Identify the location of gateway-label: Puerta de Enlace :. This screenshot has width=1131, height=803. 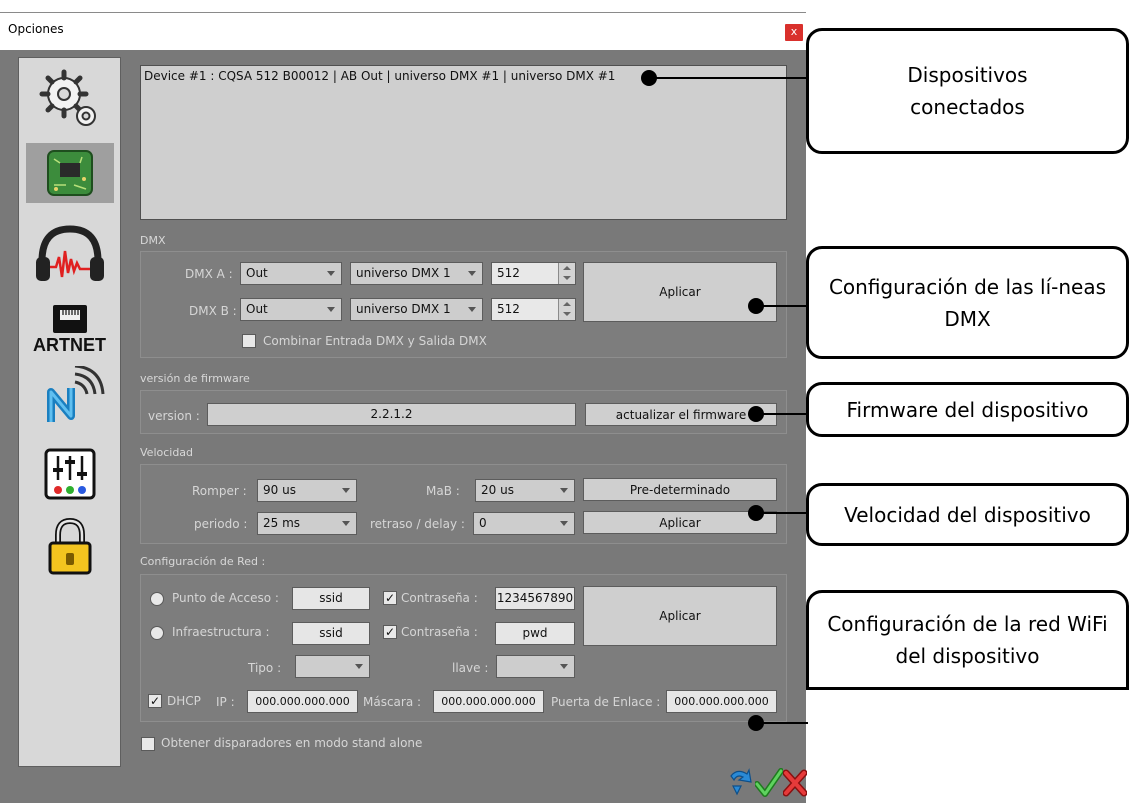
(606, 702).